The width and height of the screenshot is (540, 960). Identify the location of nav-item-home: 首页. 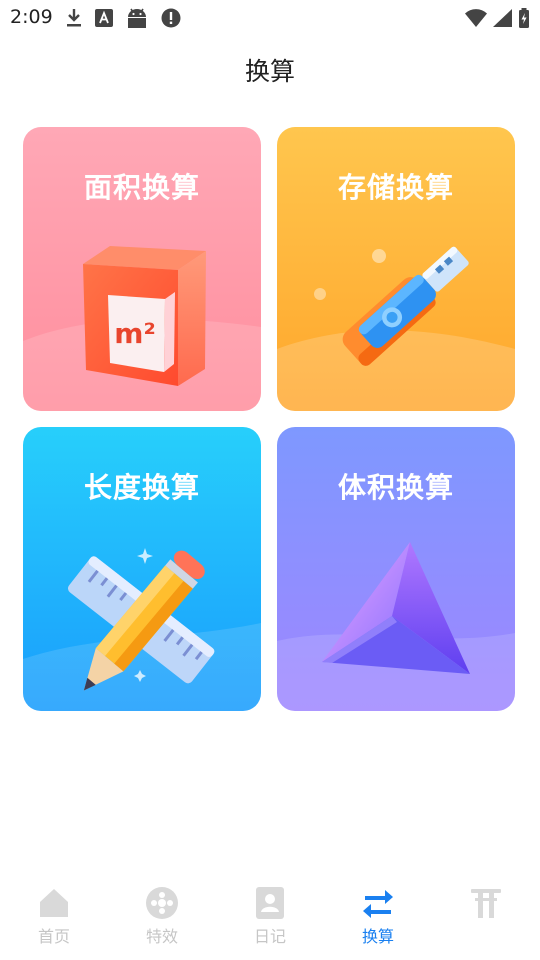
(54, 918).